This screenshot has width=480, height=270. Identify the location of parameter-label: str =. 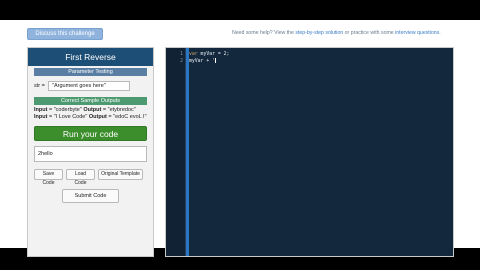
(39, 86).